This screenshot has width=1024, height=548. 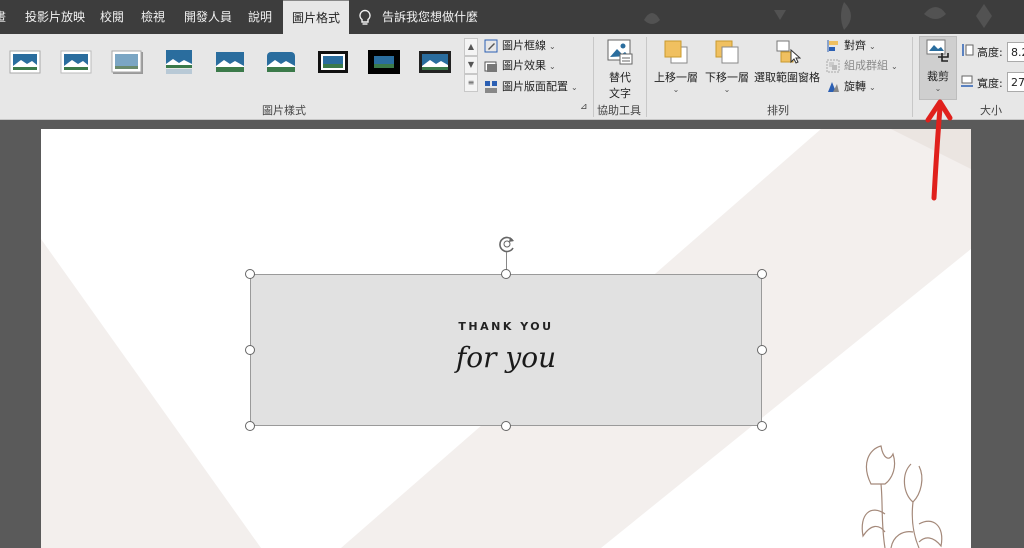 I want to click on rotate-menu: 旋轉 ⌄, so click(x=851, y=87).